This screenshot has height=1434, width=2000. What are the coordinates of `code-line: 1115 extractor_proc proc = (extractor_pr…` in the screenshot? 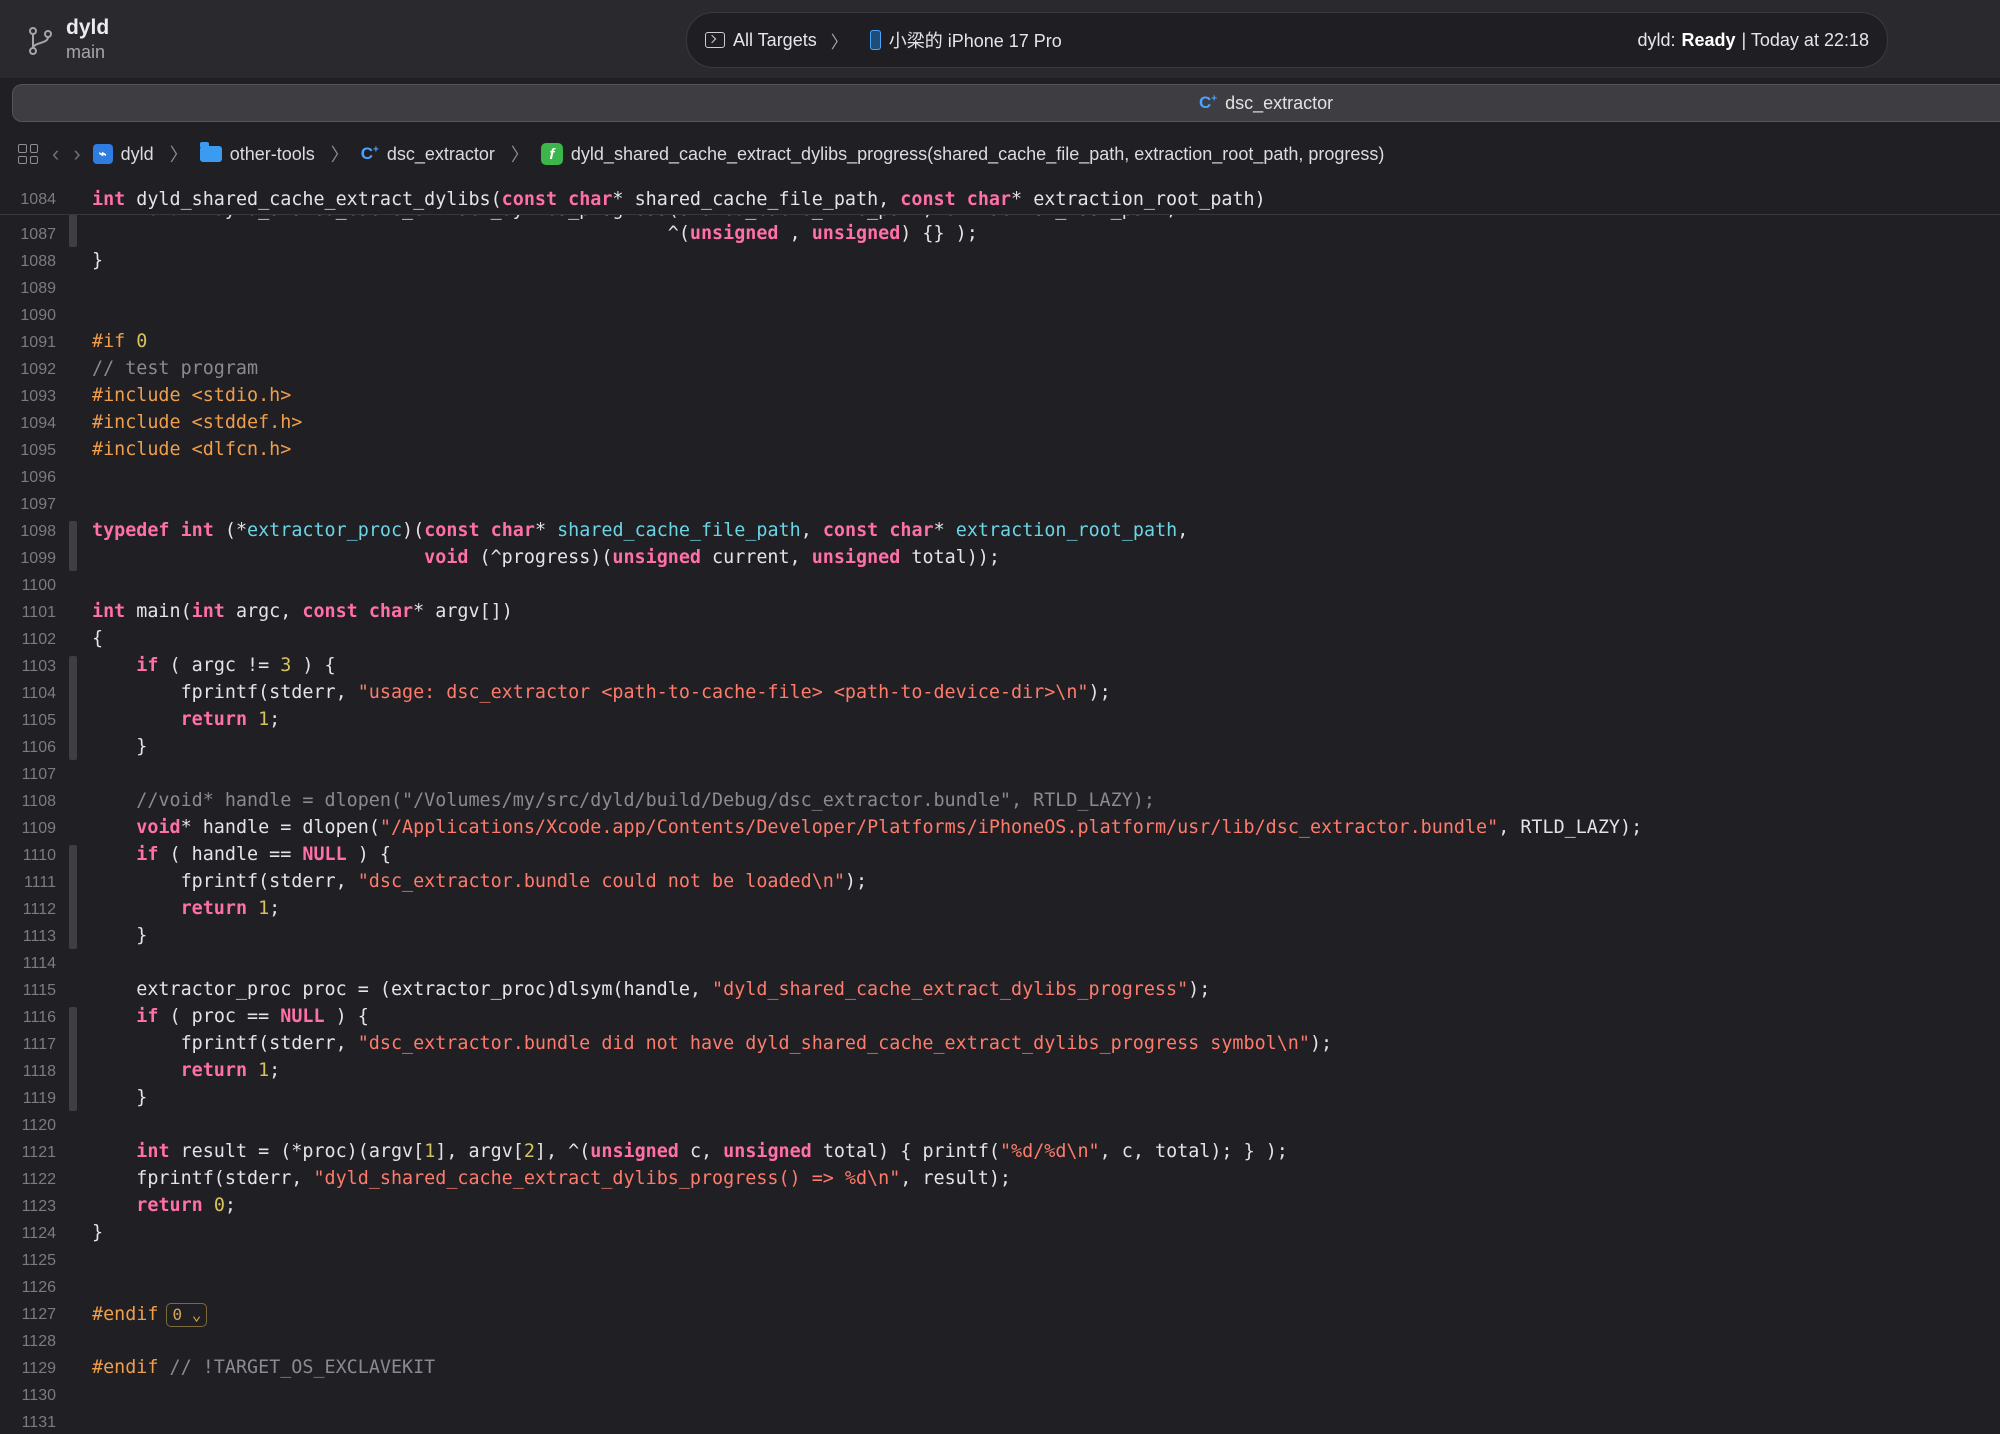 It's located at (1000, 991).